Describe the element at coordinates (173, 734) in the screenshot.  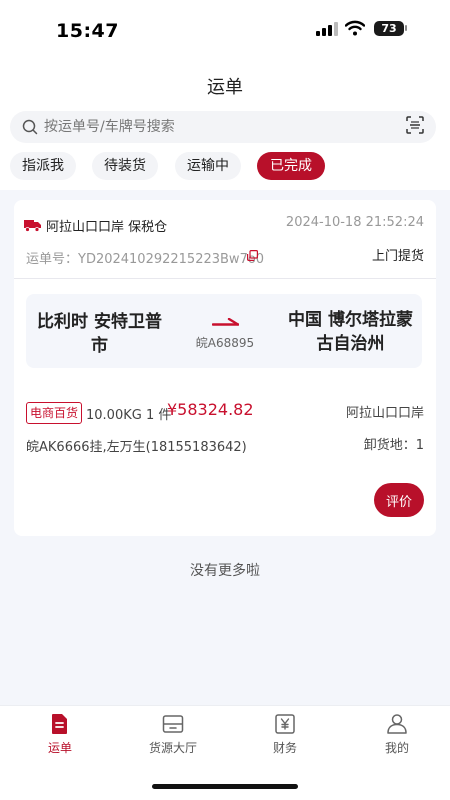
I see `nav-item-cargo-hall: 货源大厅` at that location.